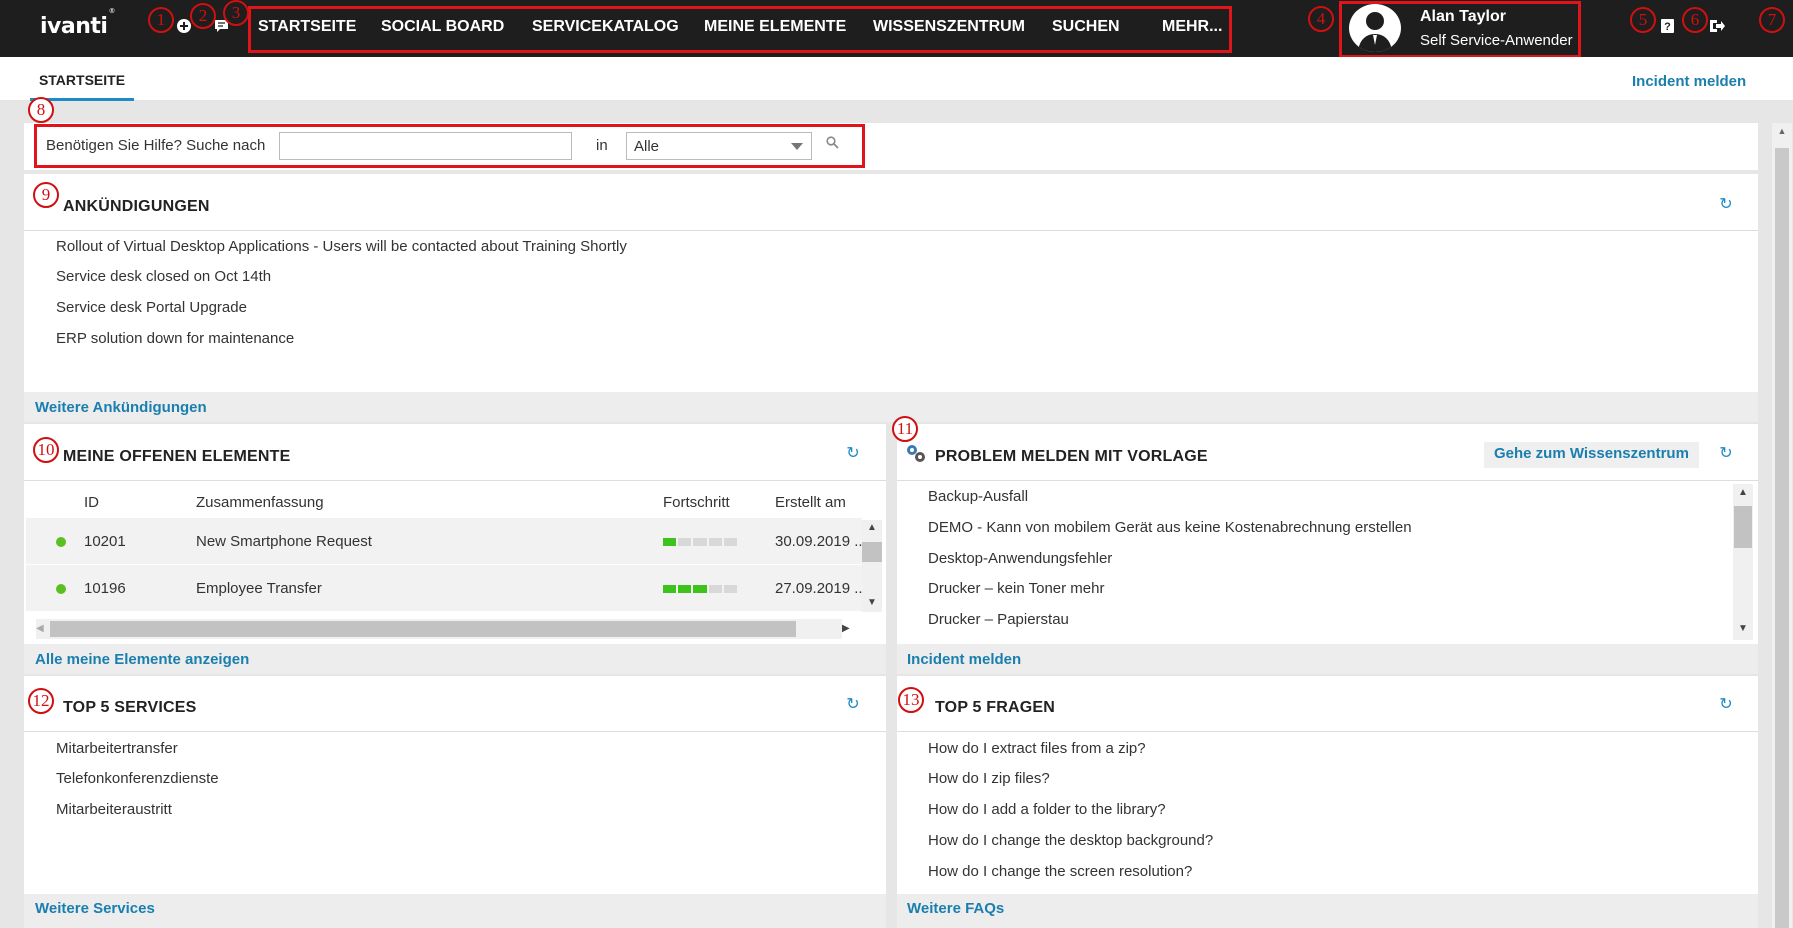  I want to click on faq-item: How do I change the screen resolution?, so click(1060, 871).